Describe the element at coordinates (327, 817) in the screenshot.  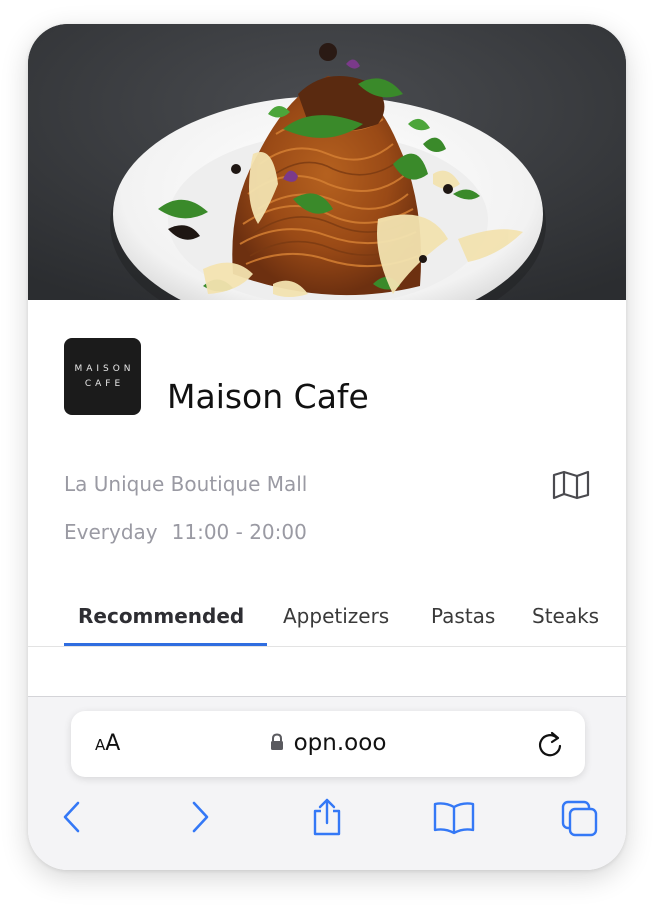
I see `share-icon` at that location.